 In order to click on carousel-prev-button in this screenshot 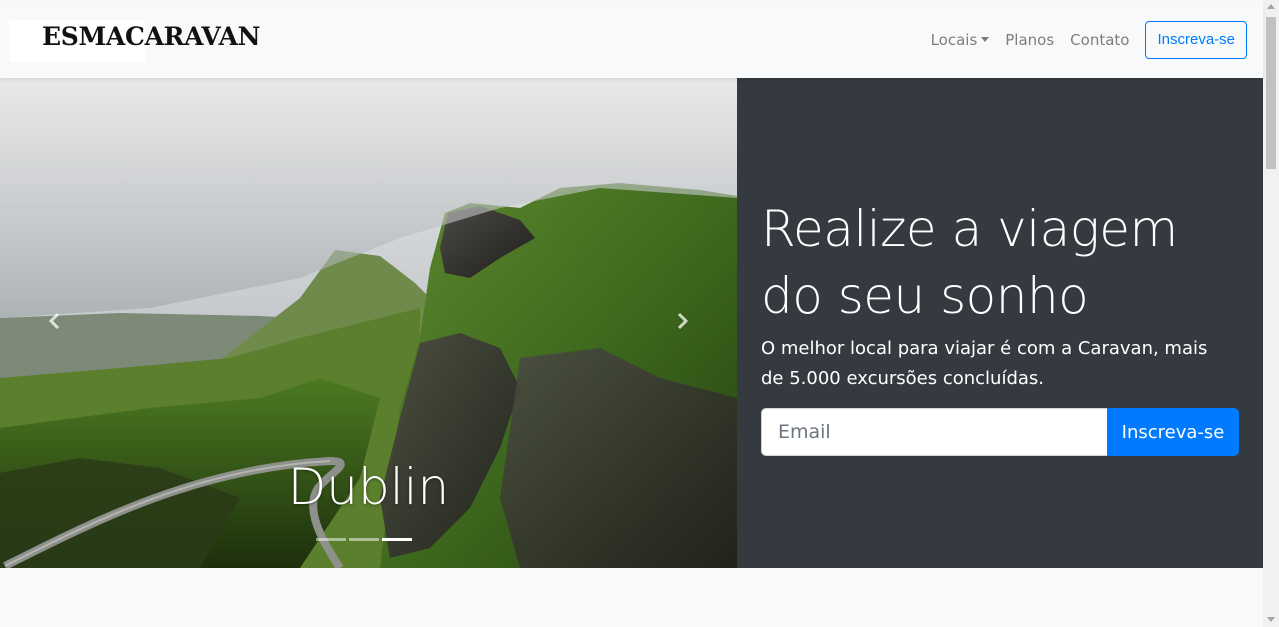, I will do `click(55, 321)`.